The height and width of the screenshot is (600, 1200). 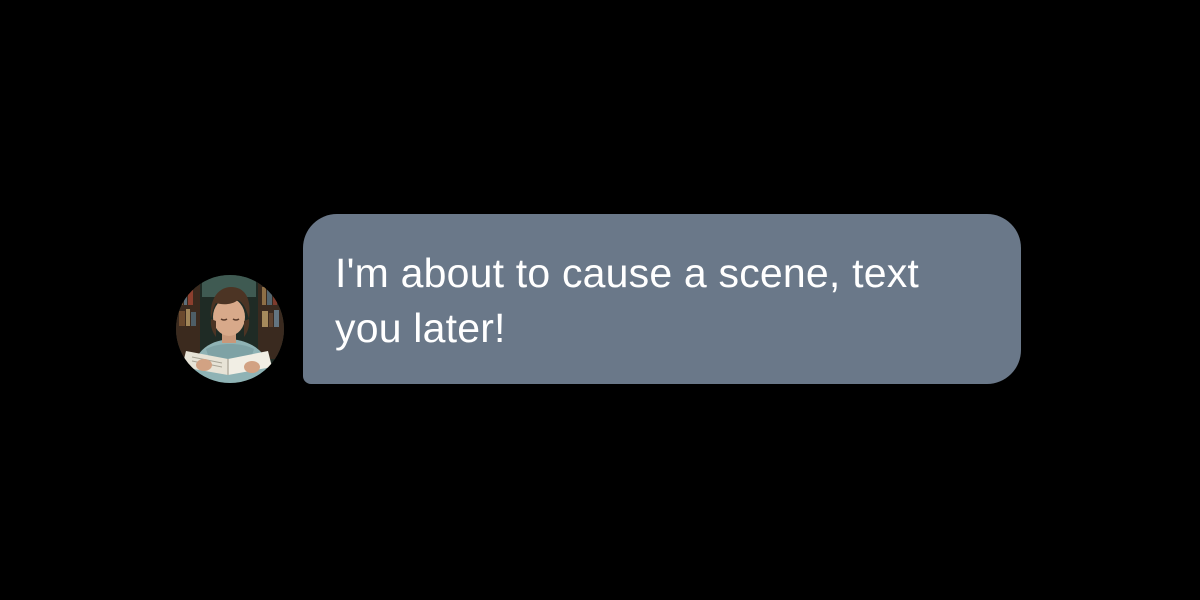 I want to click on person-reading-photo-icon, so click(x=230, y=329).